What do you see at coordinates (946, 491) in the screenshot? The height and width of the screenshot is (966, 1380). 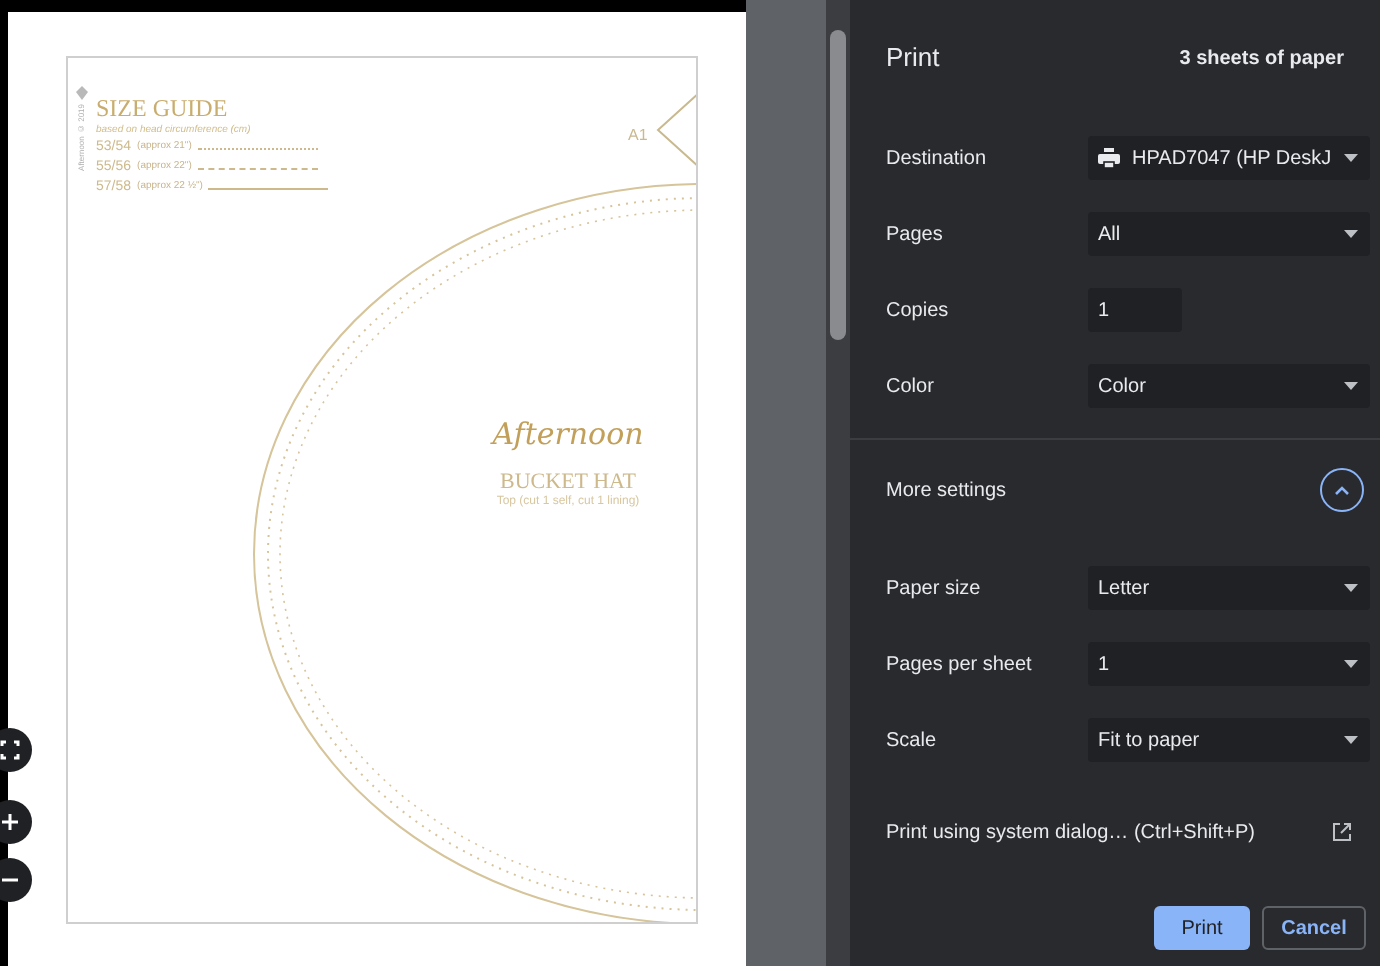 I see `more-settings-label: More settings` at bounding box center [946, 491].